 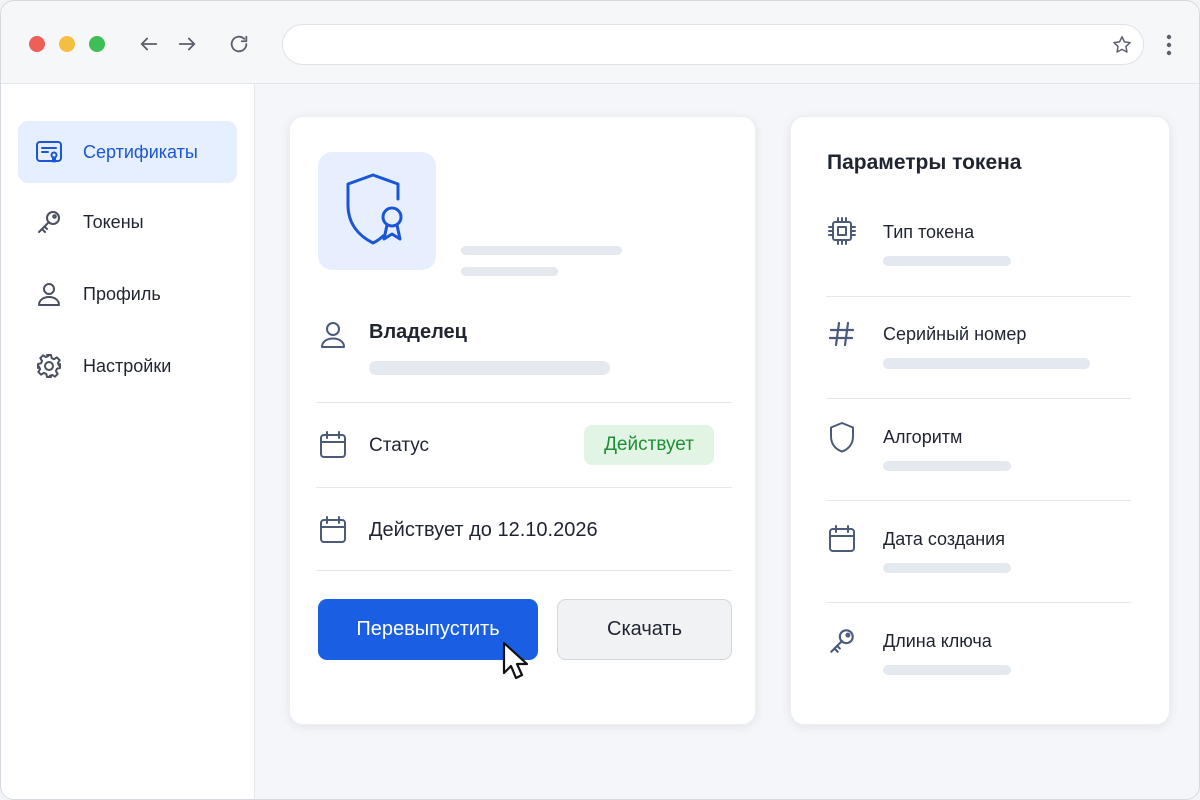 What do you see at coordinates (713, 44) in the screenshot?
I see `address-bar` at bounding box center [713, 44].